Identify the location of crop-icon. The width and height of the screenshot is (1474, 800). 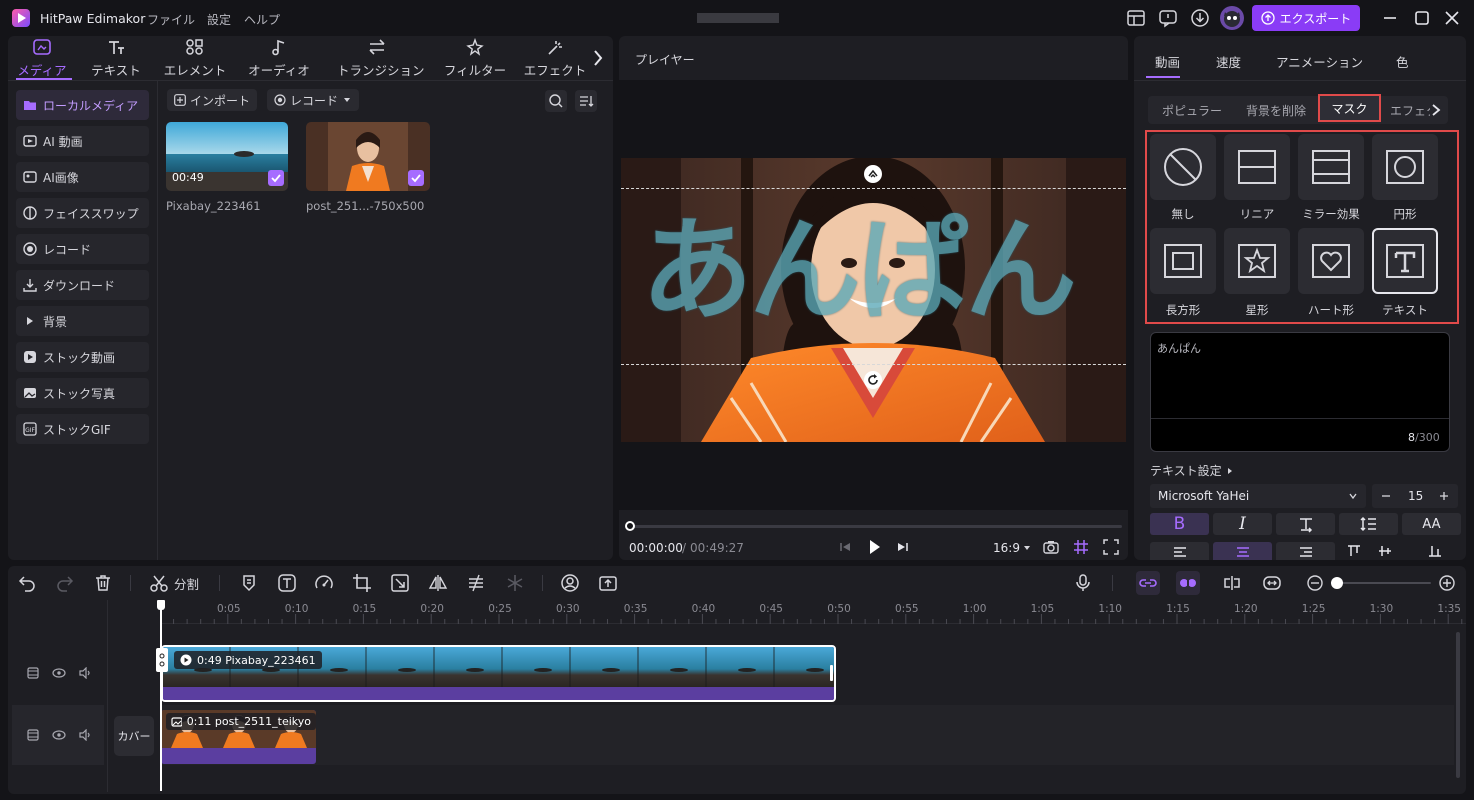
(362, 583).